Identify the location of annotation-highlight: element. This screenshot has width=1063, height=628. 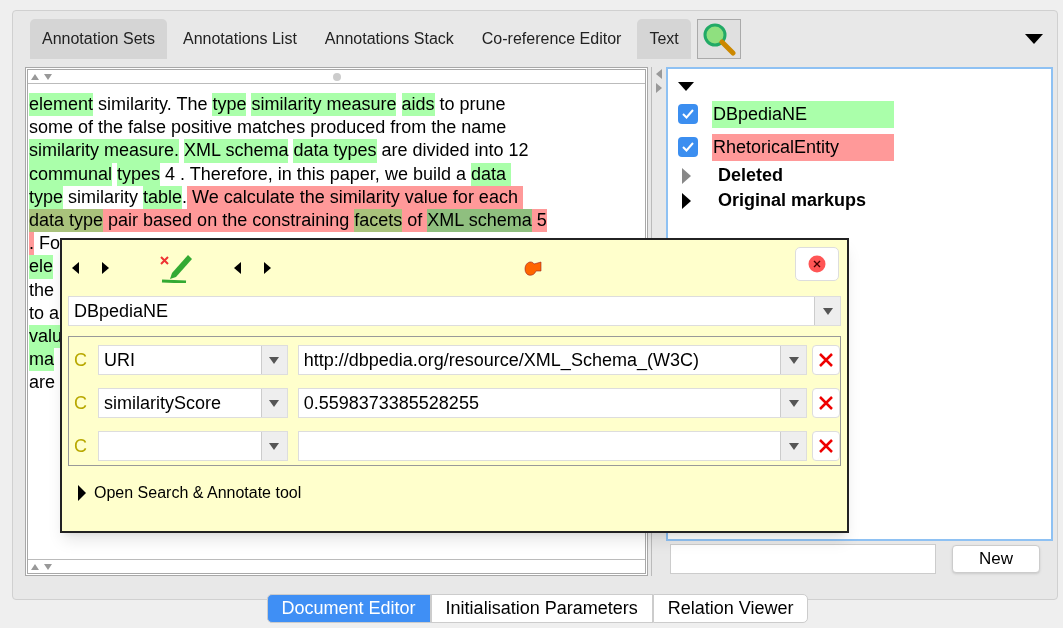
(61, 105).